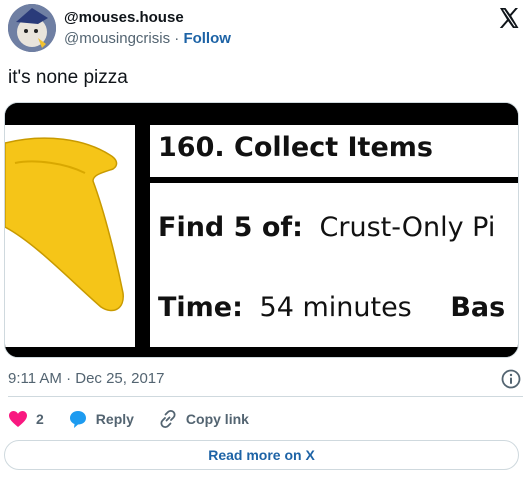 This screenshot has width=531, height=478. What do you see at coordinates (336, 307) in the screenshot?
I see `media-time-value: 54 minutes` at bounding box center [336, 307].